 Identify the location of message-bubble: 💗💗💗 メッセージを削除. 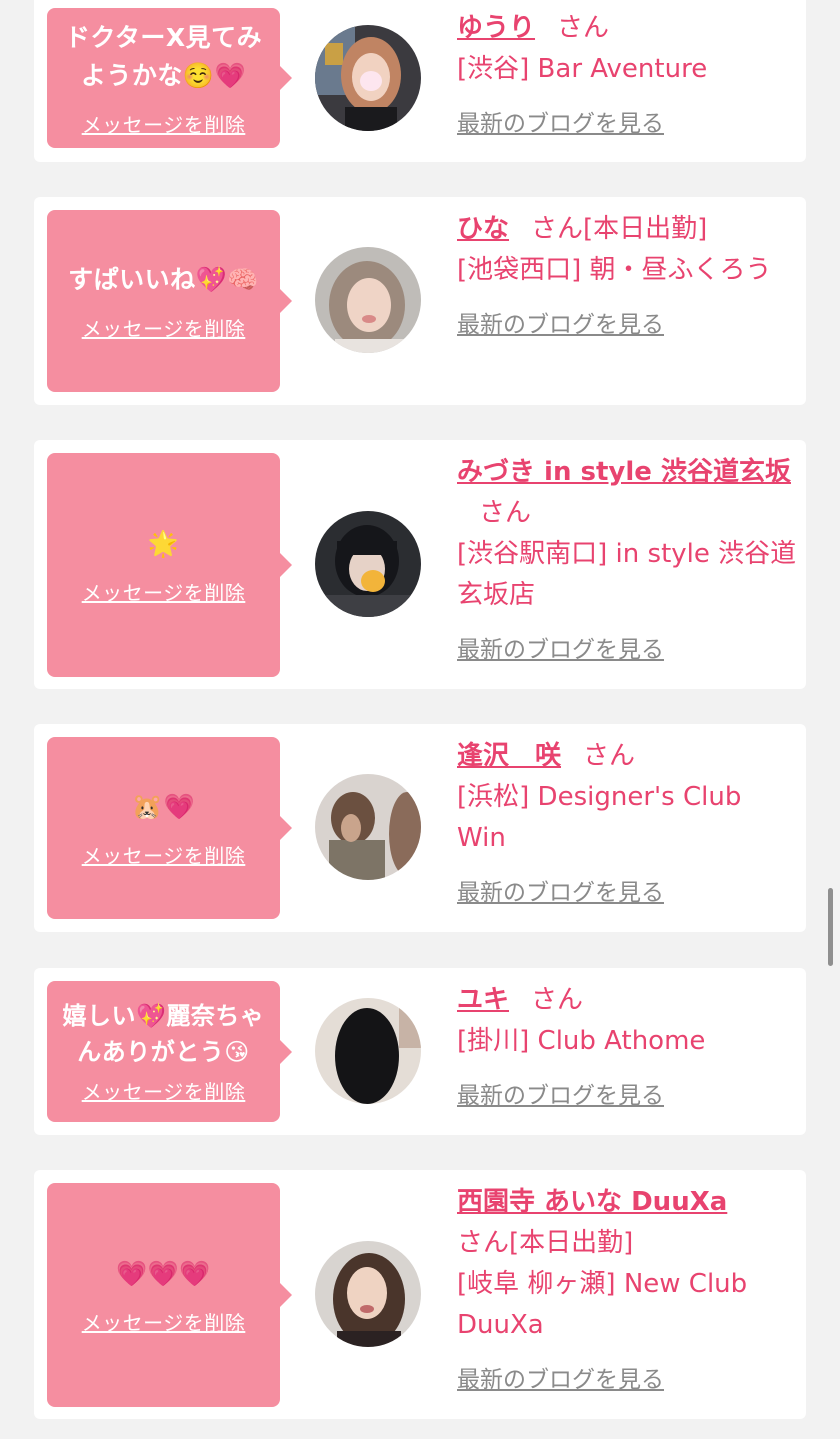
(169, 1295).